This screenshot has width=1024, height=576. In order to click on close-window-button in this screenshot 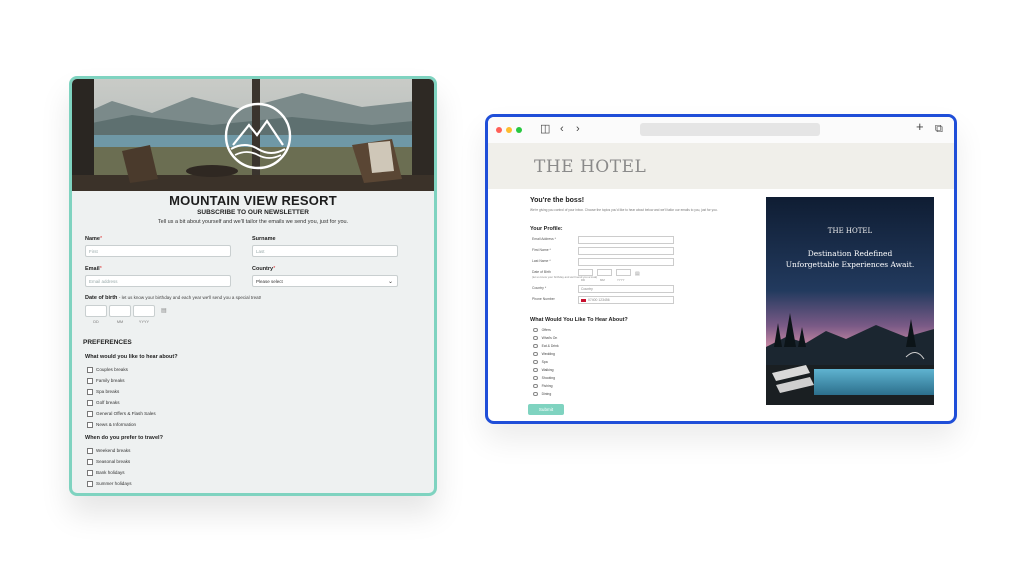, I will do `click(499, 130)`.